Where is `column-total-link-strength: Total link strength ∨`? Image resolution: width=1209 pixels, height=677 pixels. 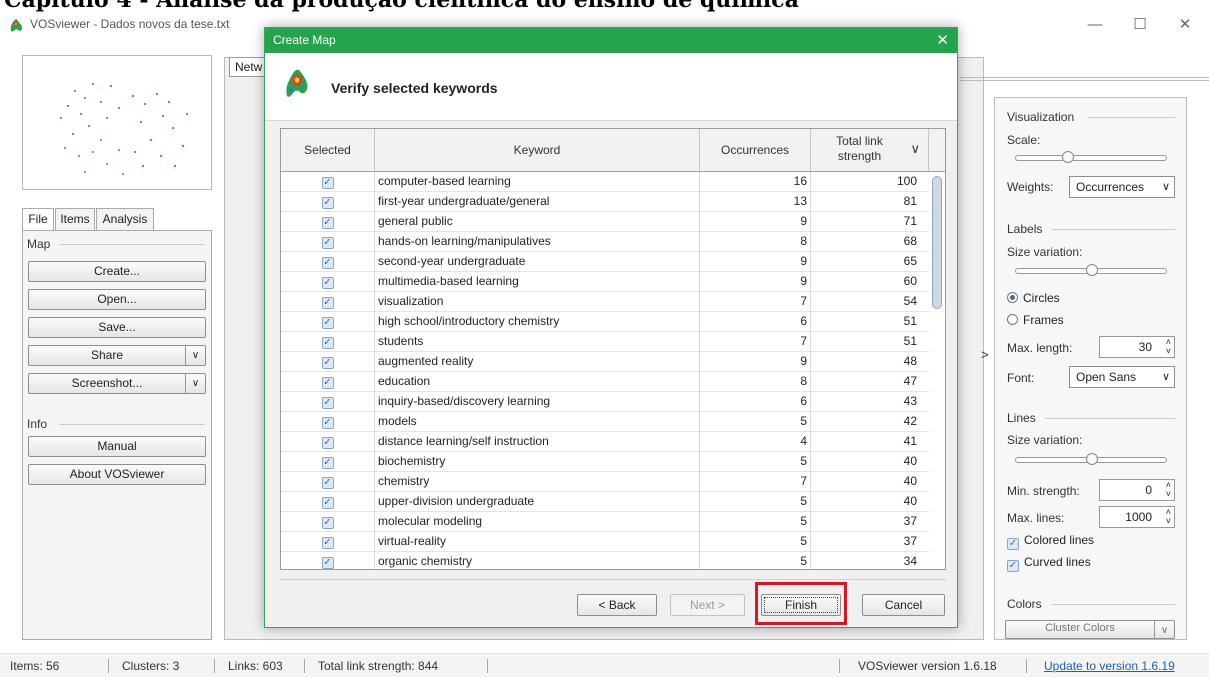 column-total-link-strength: Total link strength ∨ is located at coordinates (870, 150).